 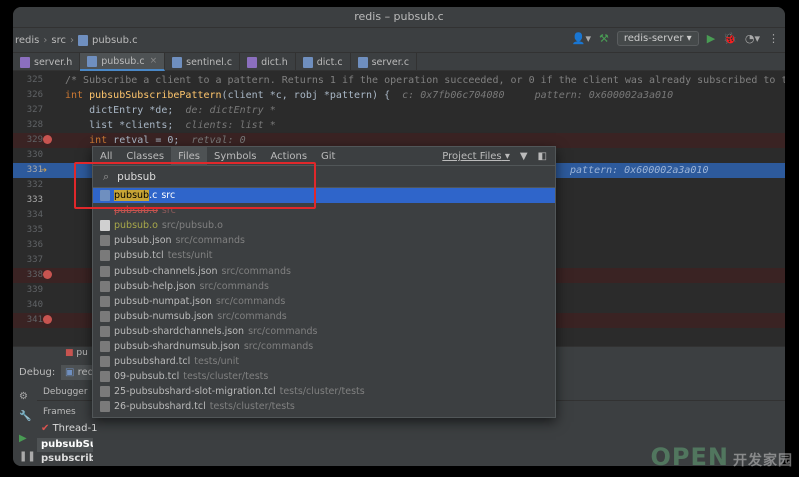 I want to click on list-item: pubsub-numsub.json src/commands, so click(x=324, y=316).